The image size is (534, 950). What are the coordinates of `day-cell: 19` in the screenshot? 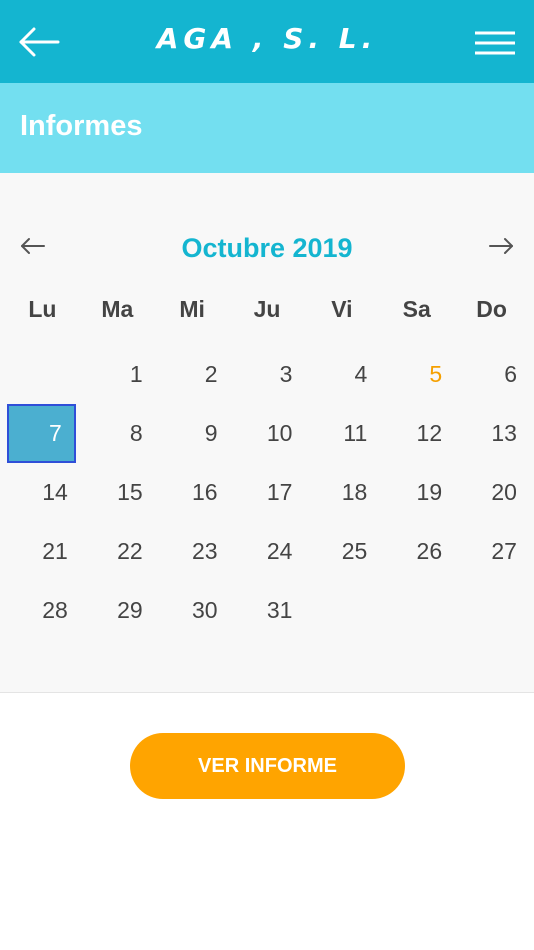 It's located at (416, 492).